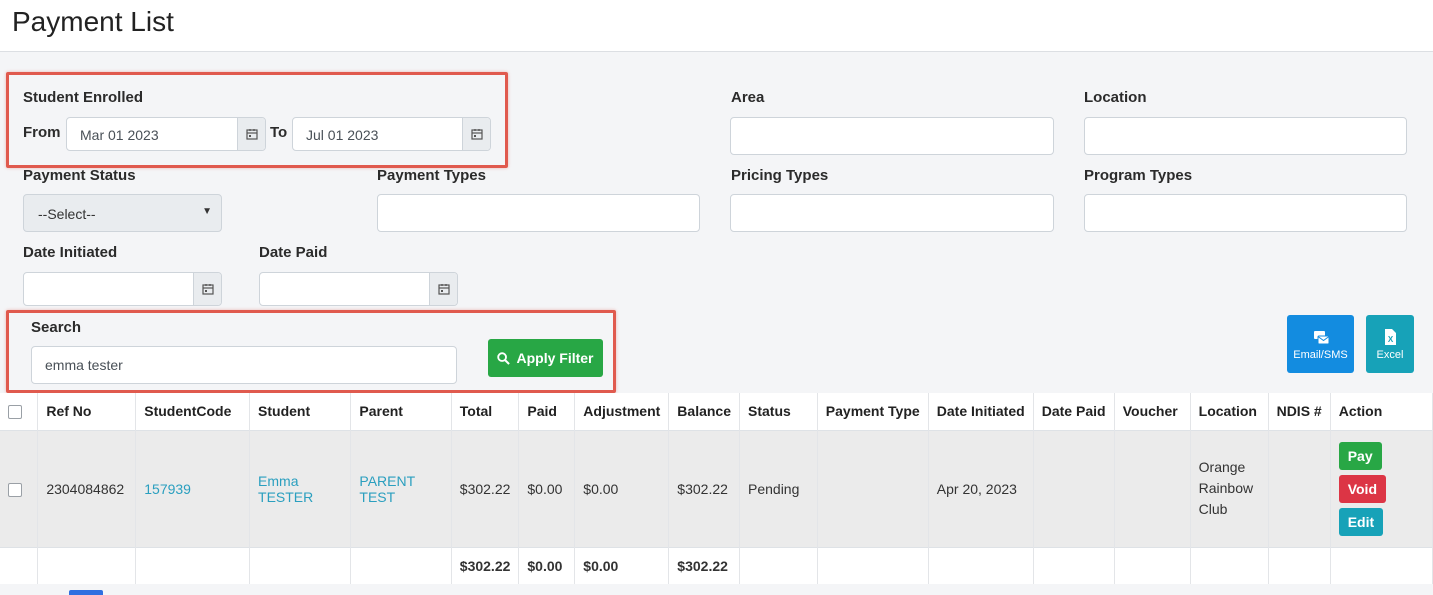 The width and height of the screenshot is (1433, 595). Describe the element at coordinates (387, 489) in the screenshot. I see `parent-link: PARENT TEST` at that location.